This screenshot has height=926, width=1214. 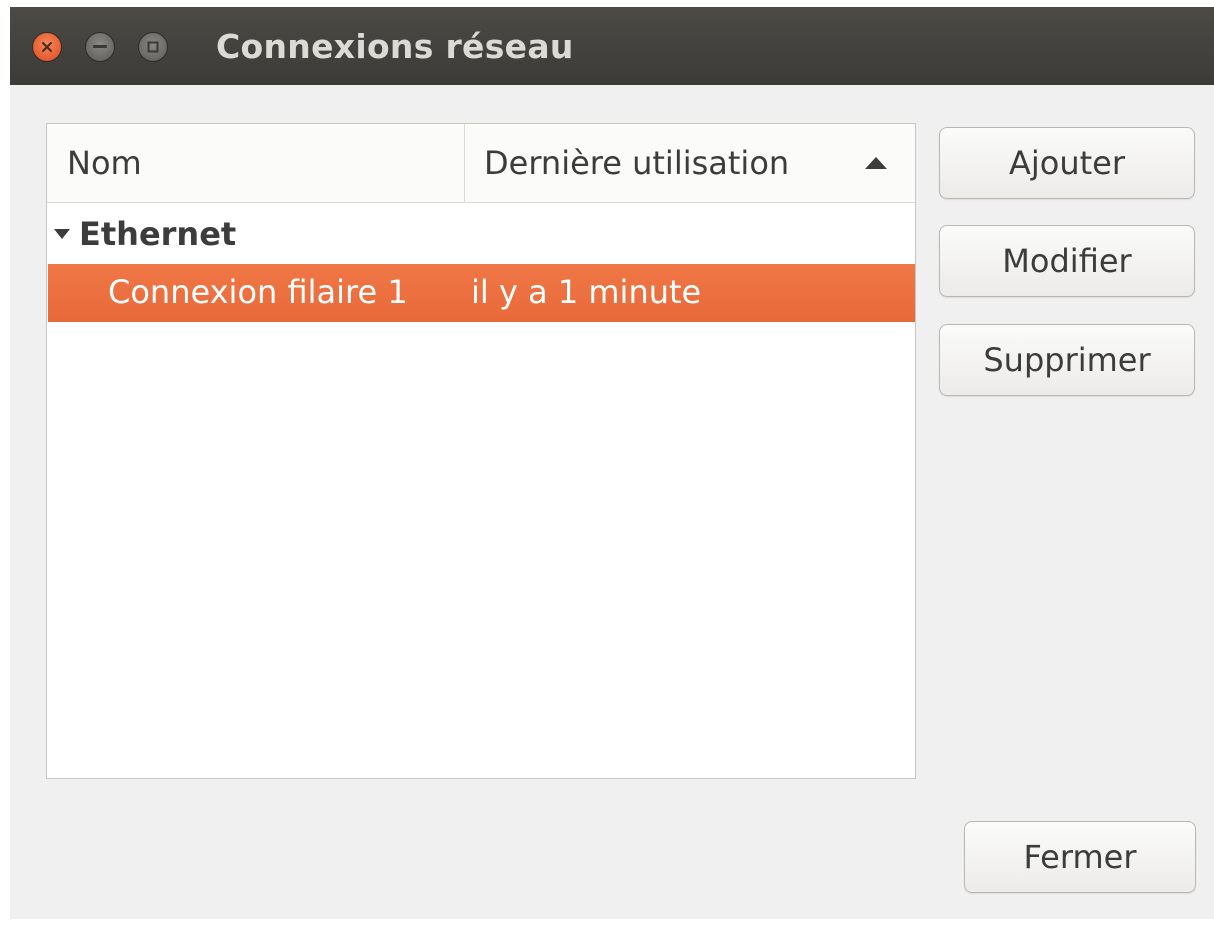 I want to click on group-label: Ethernet, so click(x=158, y=234).